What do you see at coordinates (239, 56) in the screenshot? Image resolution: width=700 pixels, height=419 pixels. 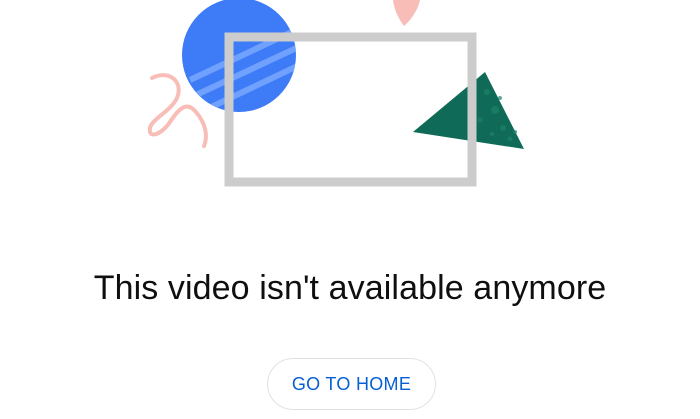 I see `blue-circle-shape` at bounding box center [239, 56].